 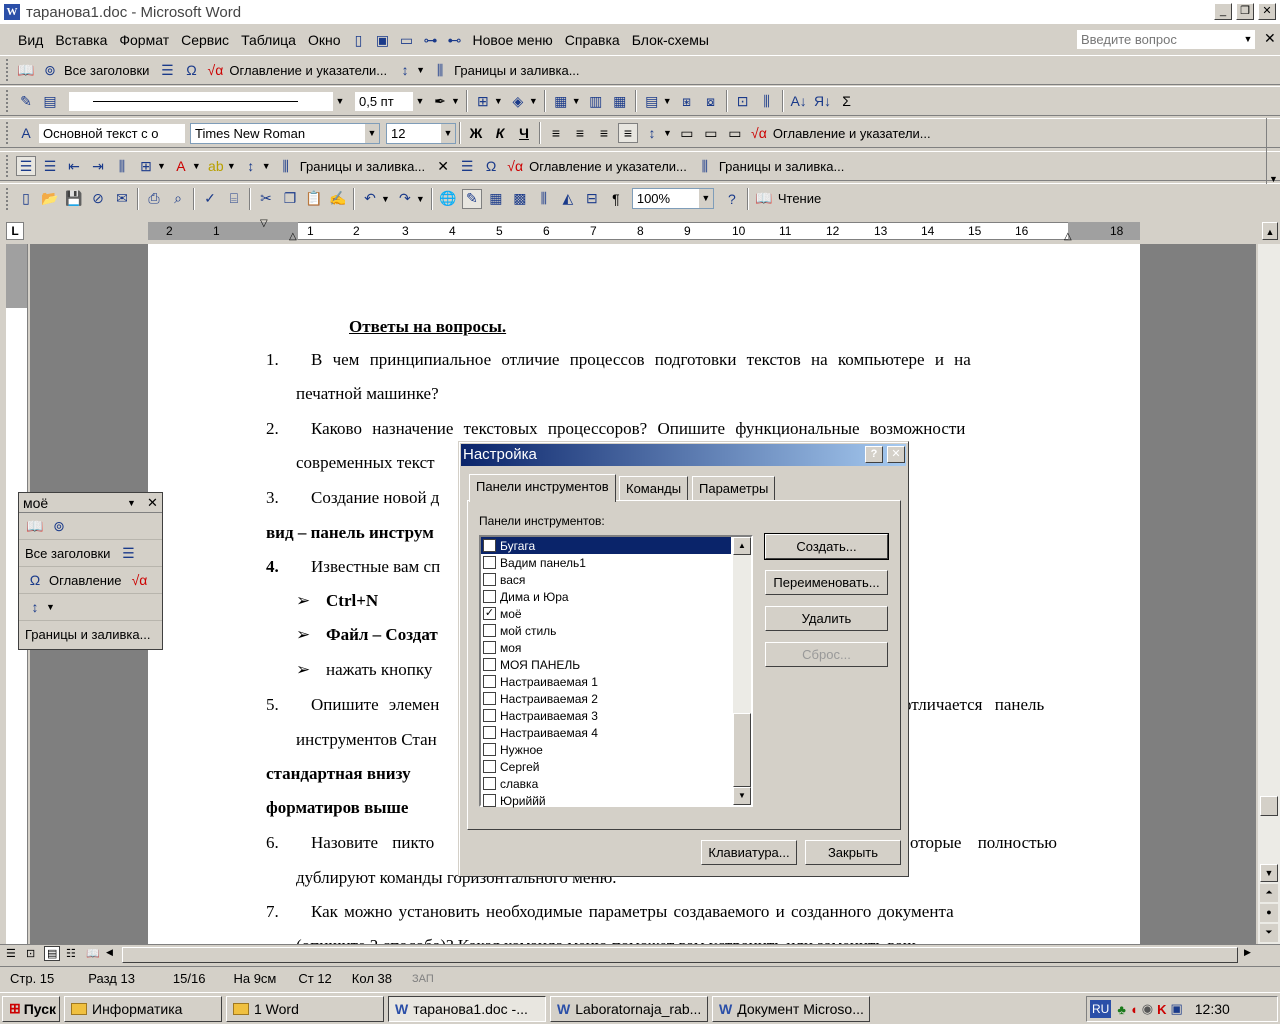 What do you see at coordinates (1273, 151) in the screenshot?
I see `toolbar-overflow: ▼` at bounding box center [1273, 151].